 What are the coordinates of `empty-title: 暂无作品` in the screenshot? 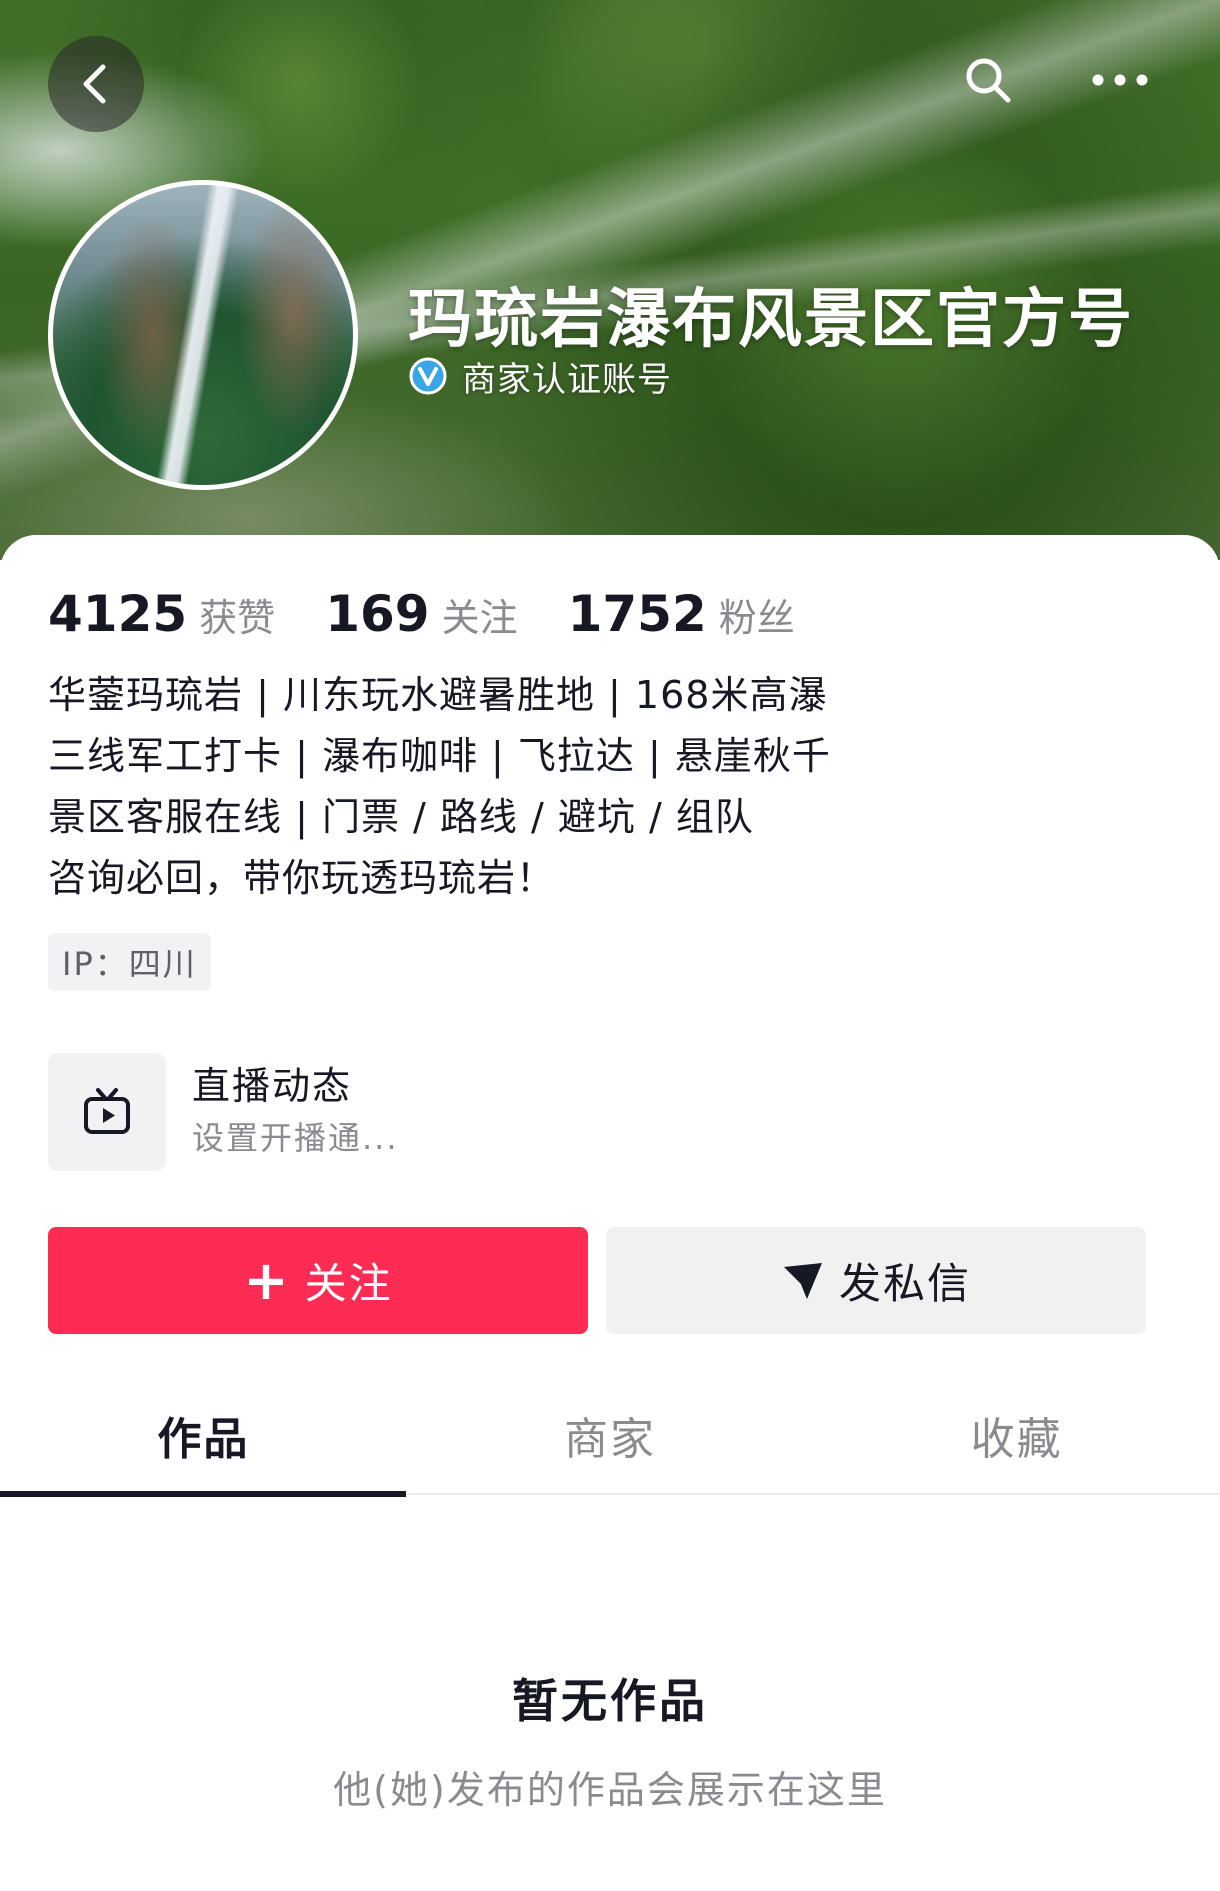 It's located at (610, 1701).